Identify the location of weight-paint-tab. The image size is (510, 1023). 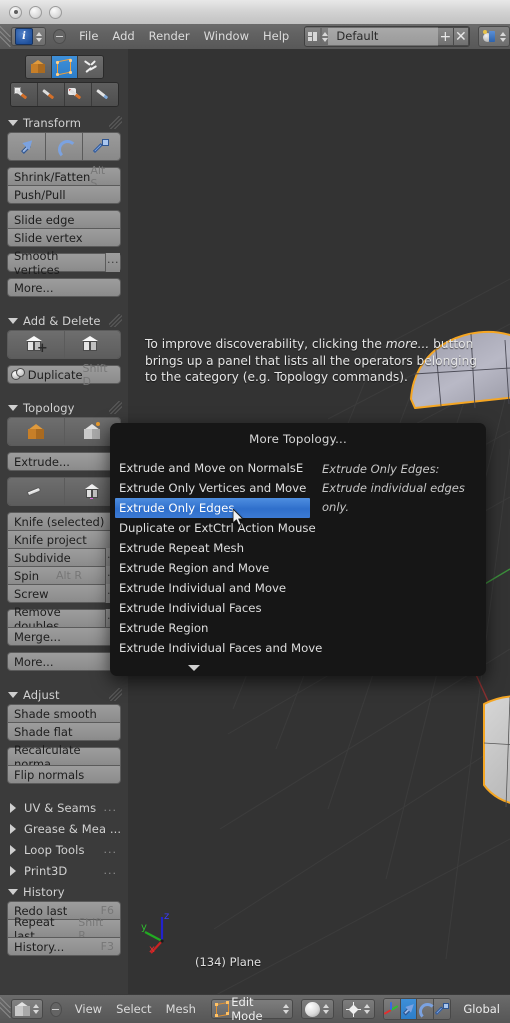
(51, 94).